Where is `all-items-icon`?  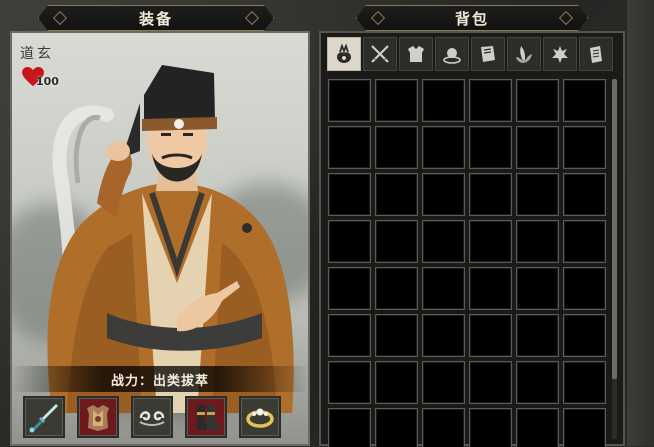
all-items-icon is located at coordinates (344, 53).